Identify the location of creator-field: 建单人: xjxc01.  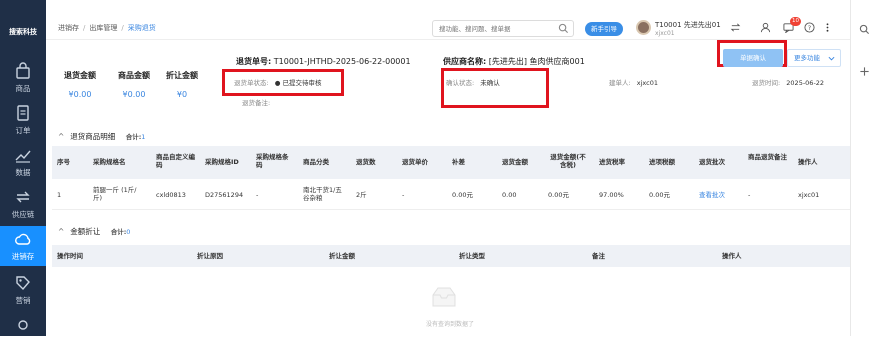
(633, 82).